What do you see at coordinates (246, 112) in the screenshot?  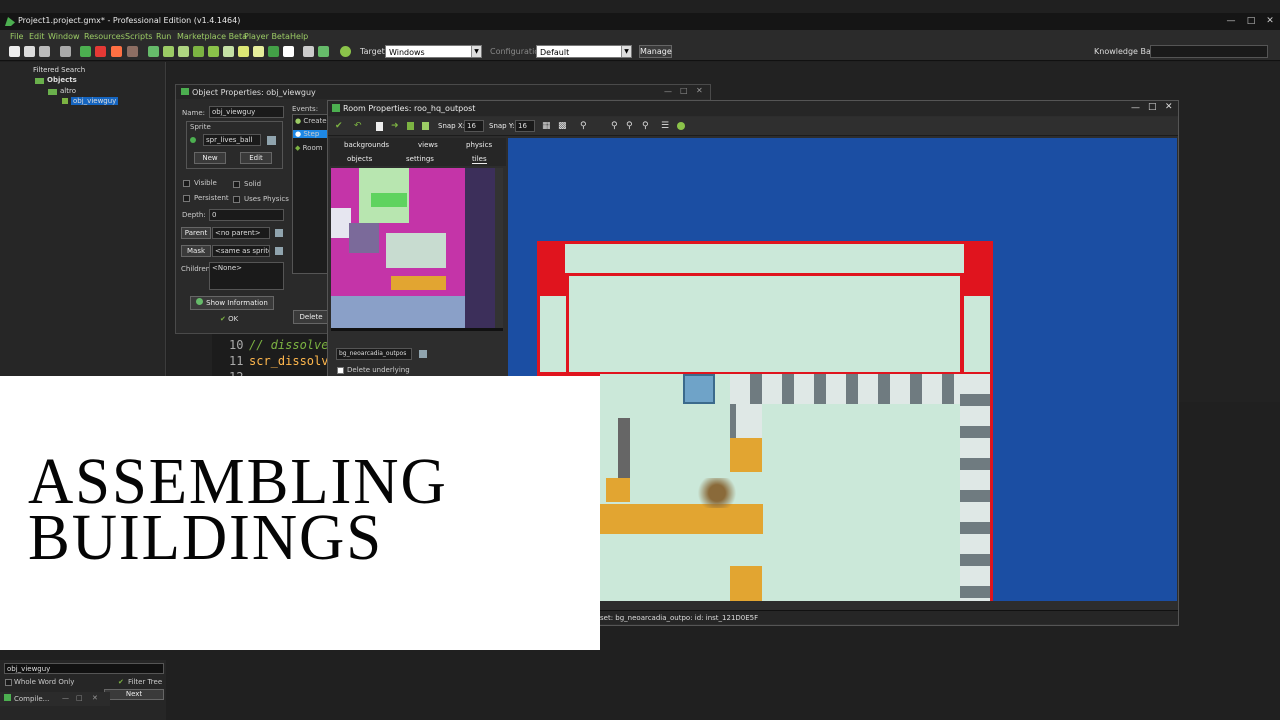 I see `name-input: obj_viewguy` at bounding box center [246, 112].